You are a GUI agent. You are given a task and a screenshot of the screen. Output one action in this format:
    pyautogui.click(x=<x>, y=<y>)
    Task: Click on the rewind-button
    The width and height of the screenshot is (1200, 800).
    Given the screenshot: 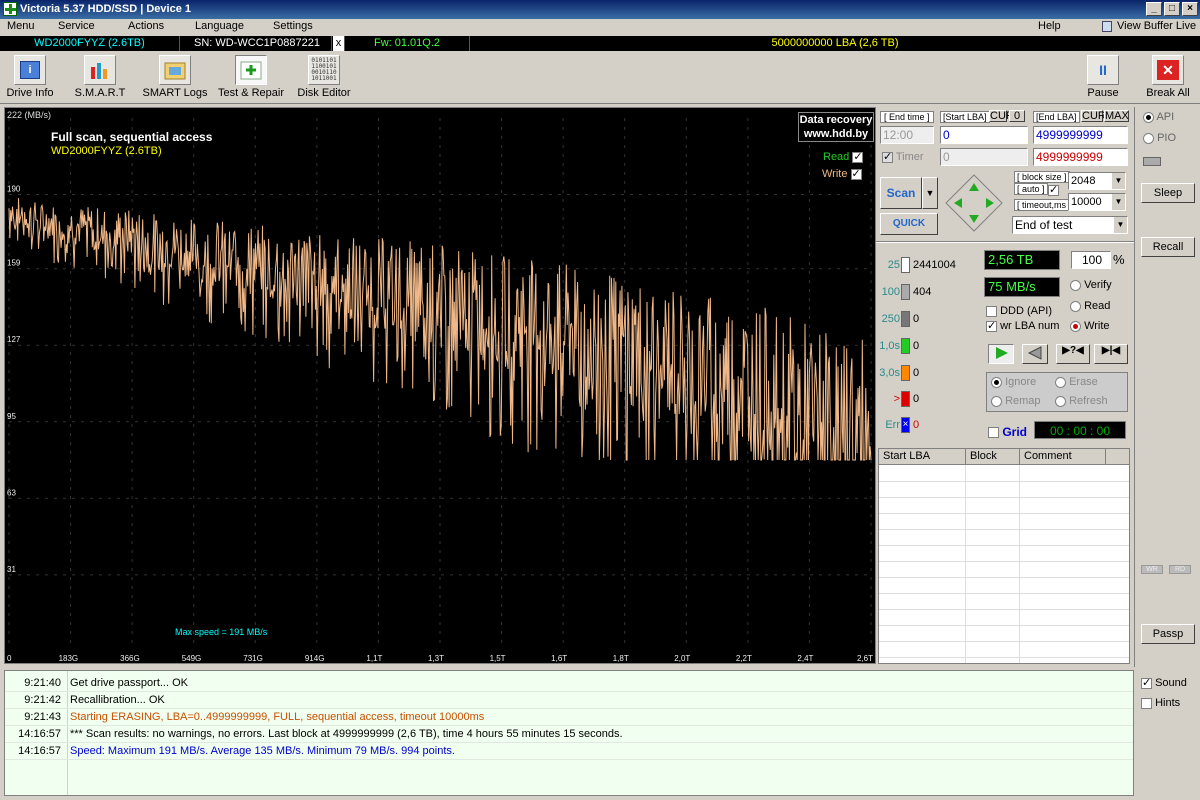 What is the action you would take?
    pyautogui.click(x=1035, y=354)
    